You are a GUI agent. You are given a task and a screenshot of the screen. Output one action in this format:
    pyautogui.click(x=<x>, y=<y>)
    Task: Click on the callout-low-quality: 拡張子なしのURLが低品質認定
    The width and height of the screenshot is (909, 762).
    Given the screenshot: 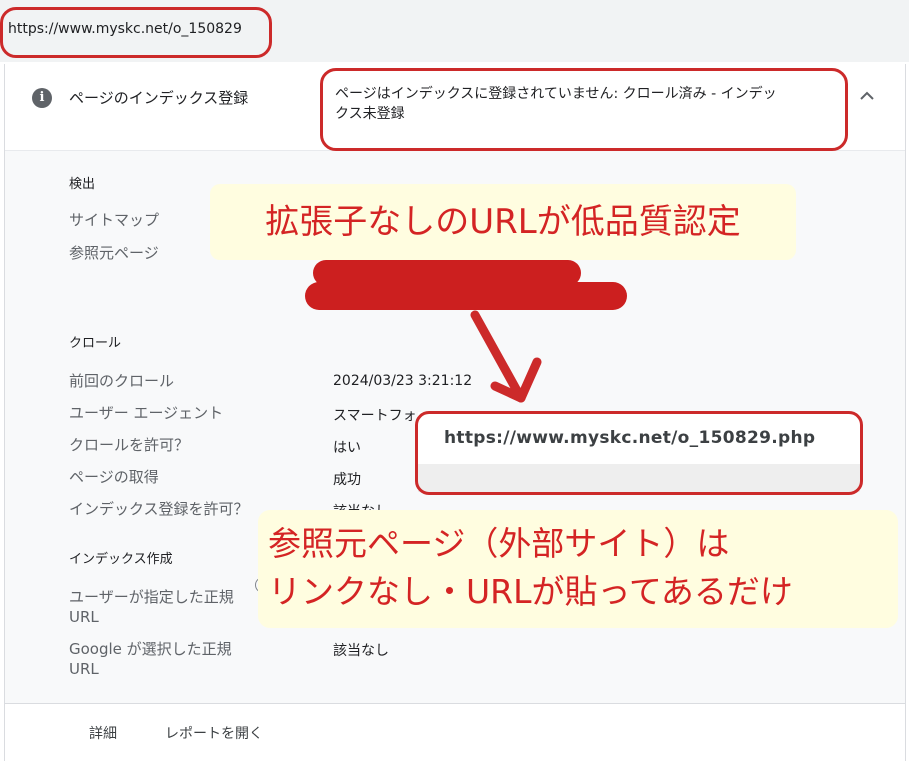 What is the action you would take?
    pyautogui.click(x=503, y=222)
    